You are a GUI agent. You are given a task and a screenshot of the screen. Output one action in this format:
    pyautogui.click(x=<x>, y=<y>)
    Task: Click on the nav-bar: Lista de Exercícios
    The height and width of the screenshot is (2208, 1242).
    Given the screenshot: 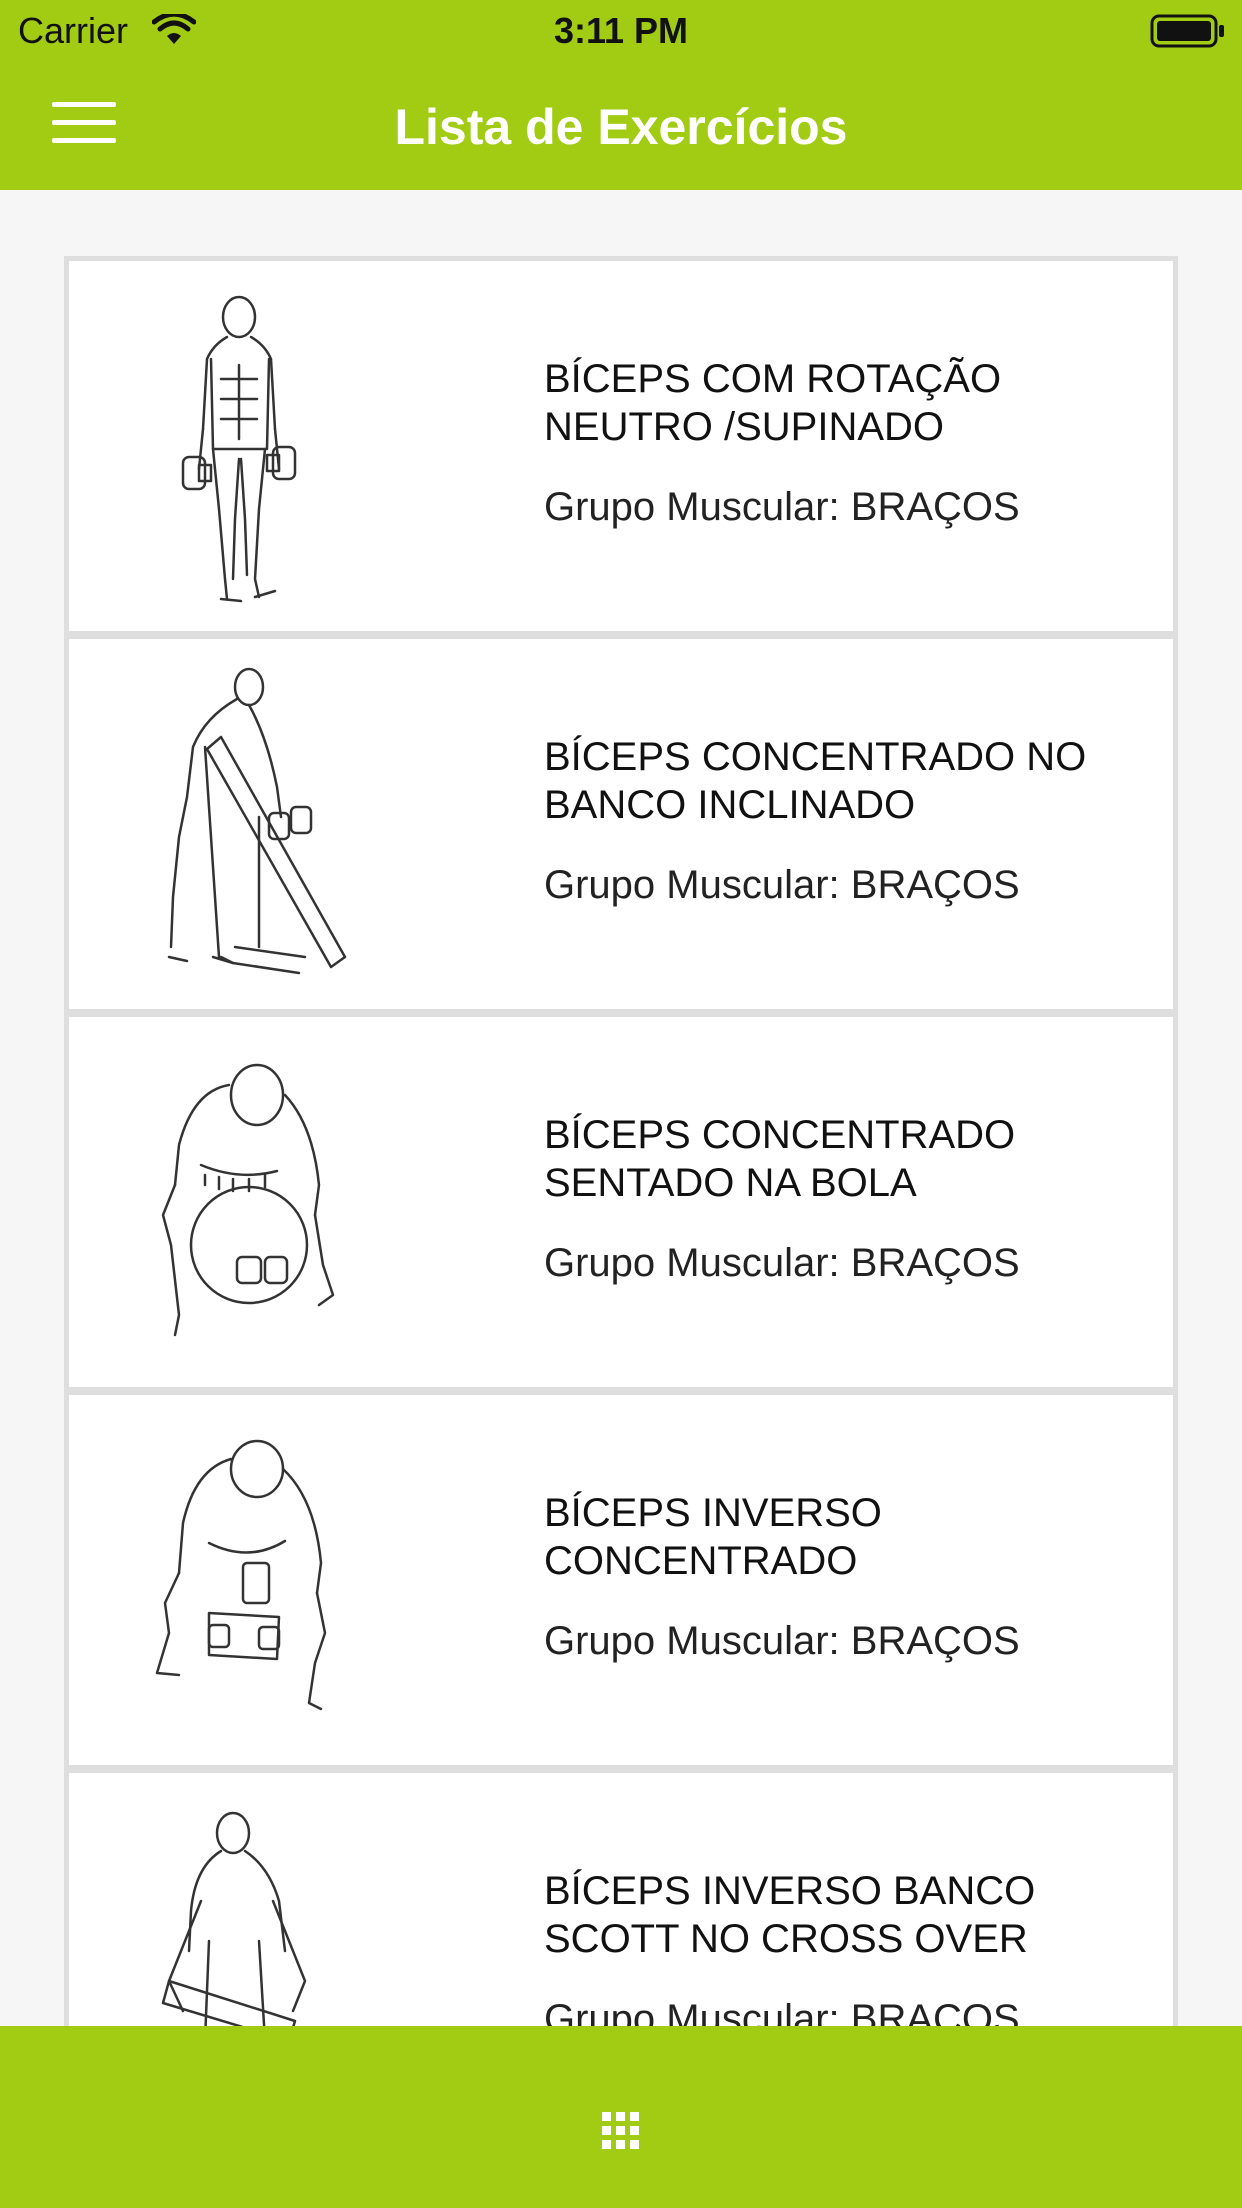 What is the action you would take?
    pyautogui.click(x=621, y=126)
    